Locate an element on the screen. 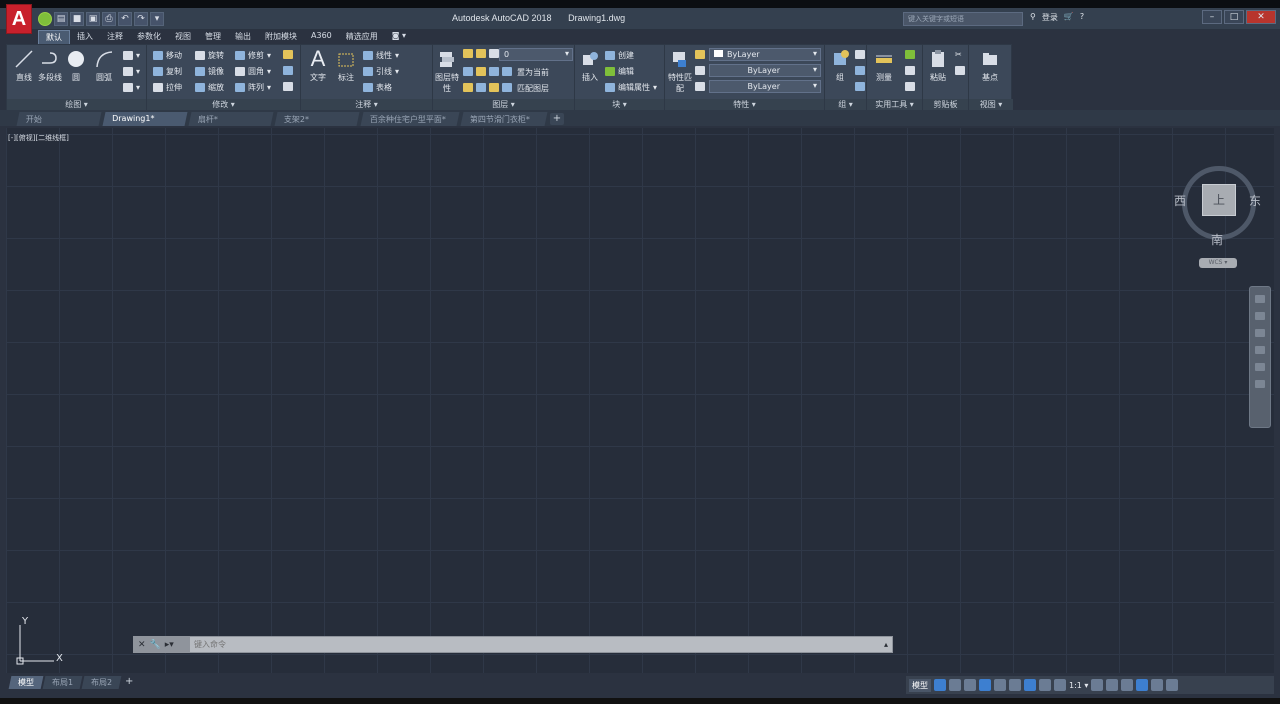 This screenshot has width=1280, height=704. viewcube-south: 南 is located at coordinates (1217, 239).